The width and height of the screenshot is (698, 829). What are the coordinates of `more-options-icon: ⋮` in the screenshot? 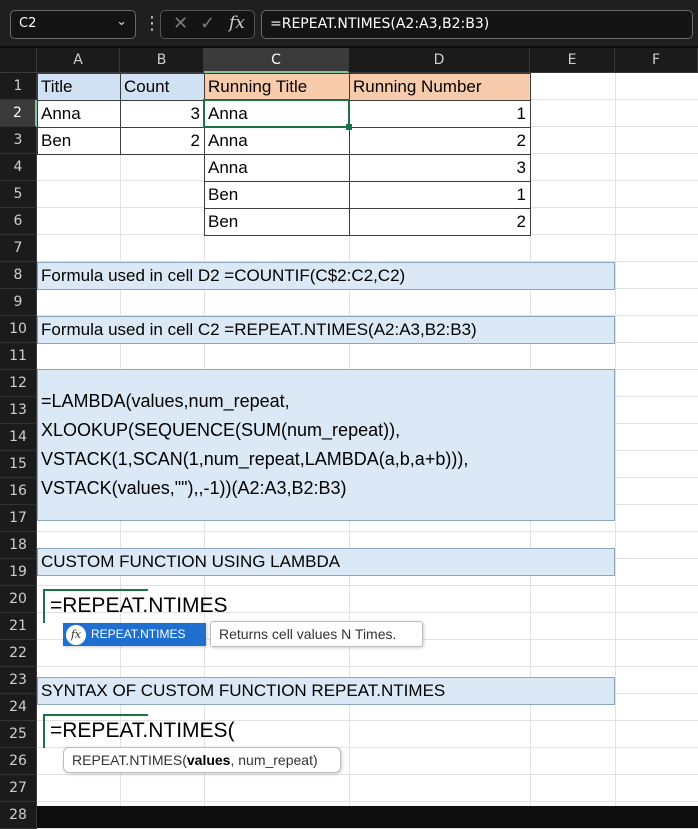 It's located at (152, 24).